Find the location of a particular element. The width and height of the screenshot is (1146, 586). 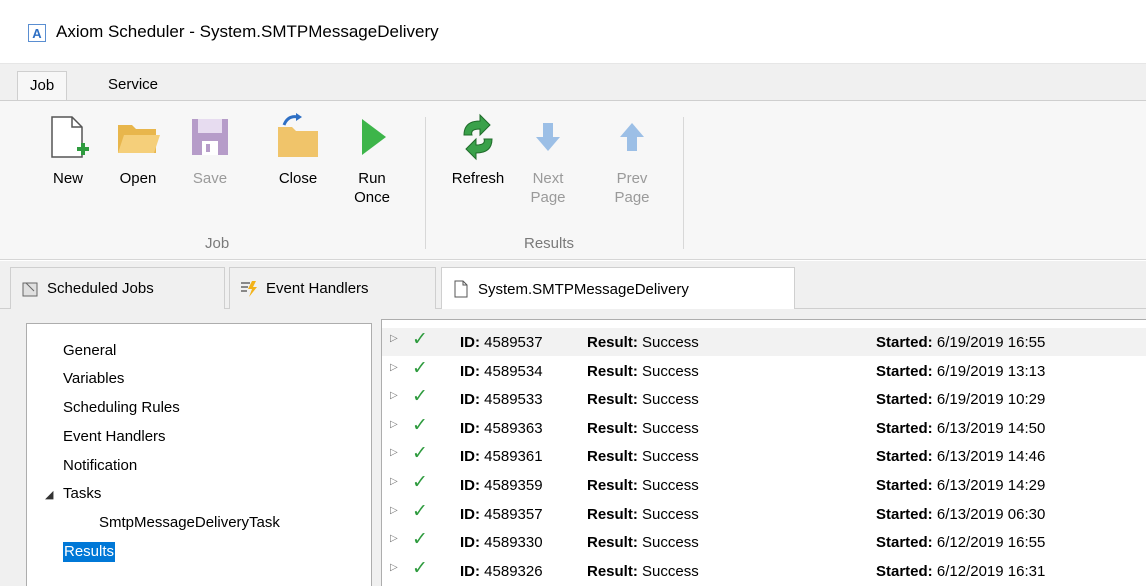

refresh-label: Refresh is located at coordinates (478, 178).